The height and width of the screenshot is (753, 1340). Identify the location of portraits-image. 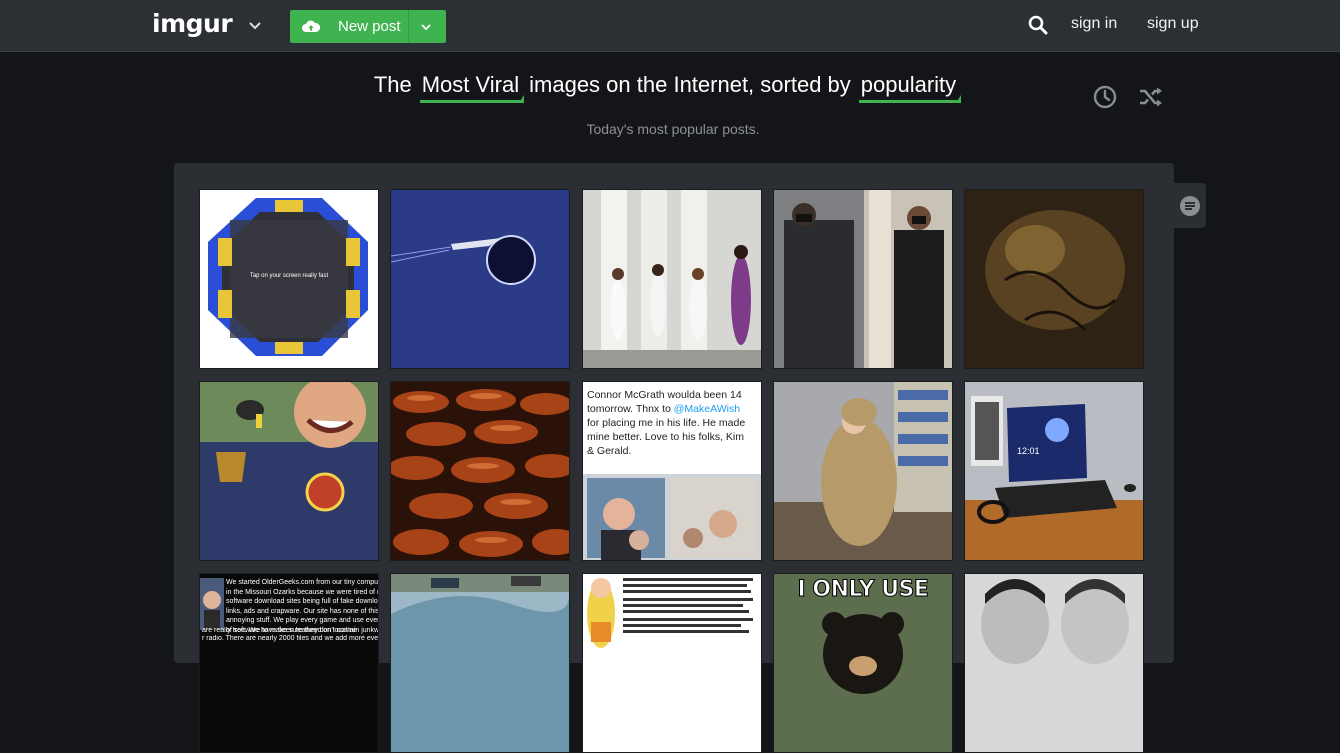
(1054, 663).